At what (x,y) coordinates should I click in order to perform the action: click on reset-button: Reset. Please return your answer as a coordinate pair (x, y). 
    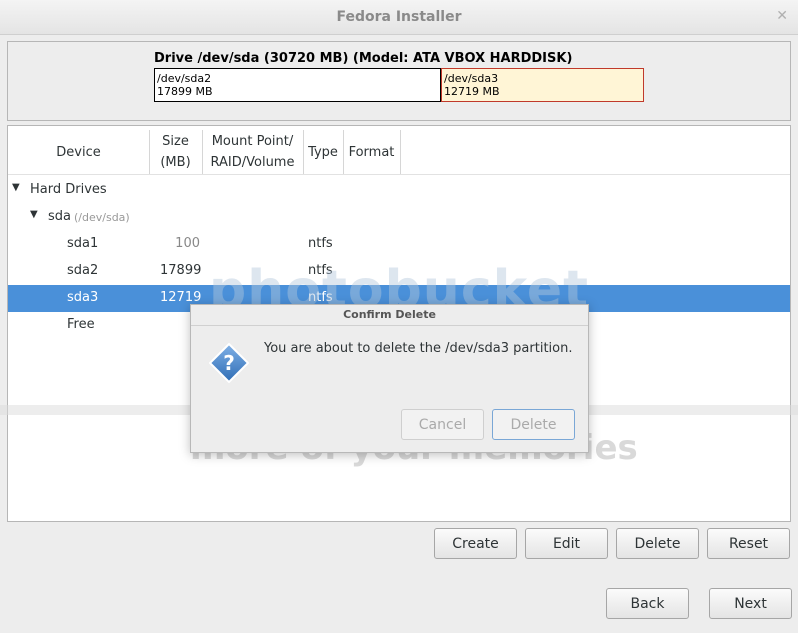
    Looking at the image, I should click on (748, 543).